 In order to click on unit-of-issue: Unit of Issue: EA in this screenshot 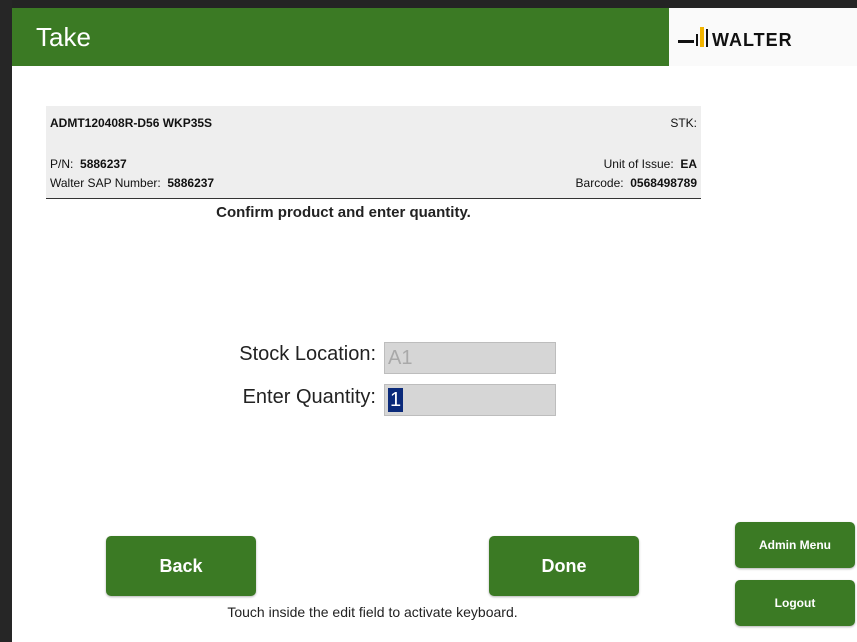, I will do `click(650, 164)`.